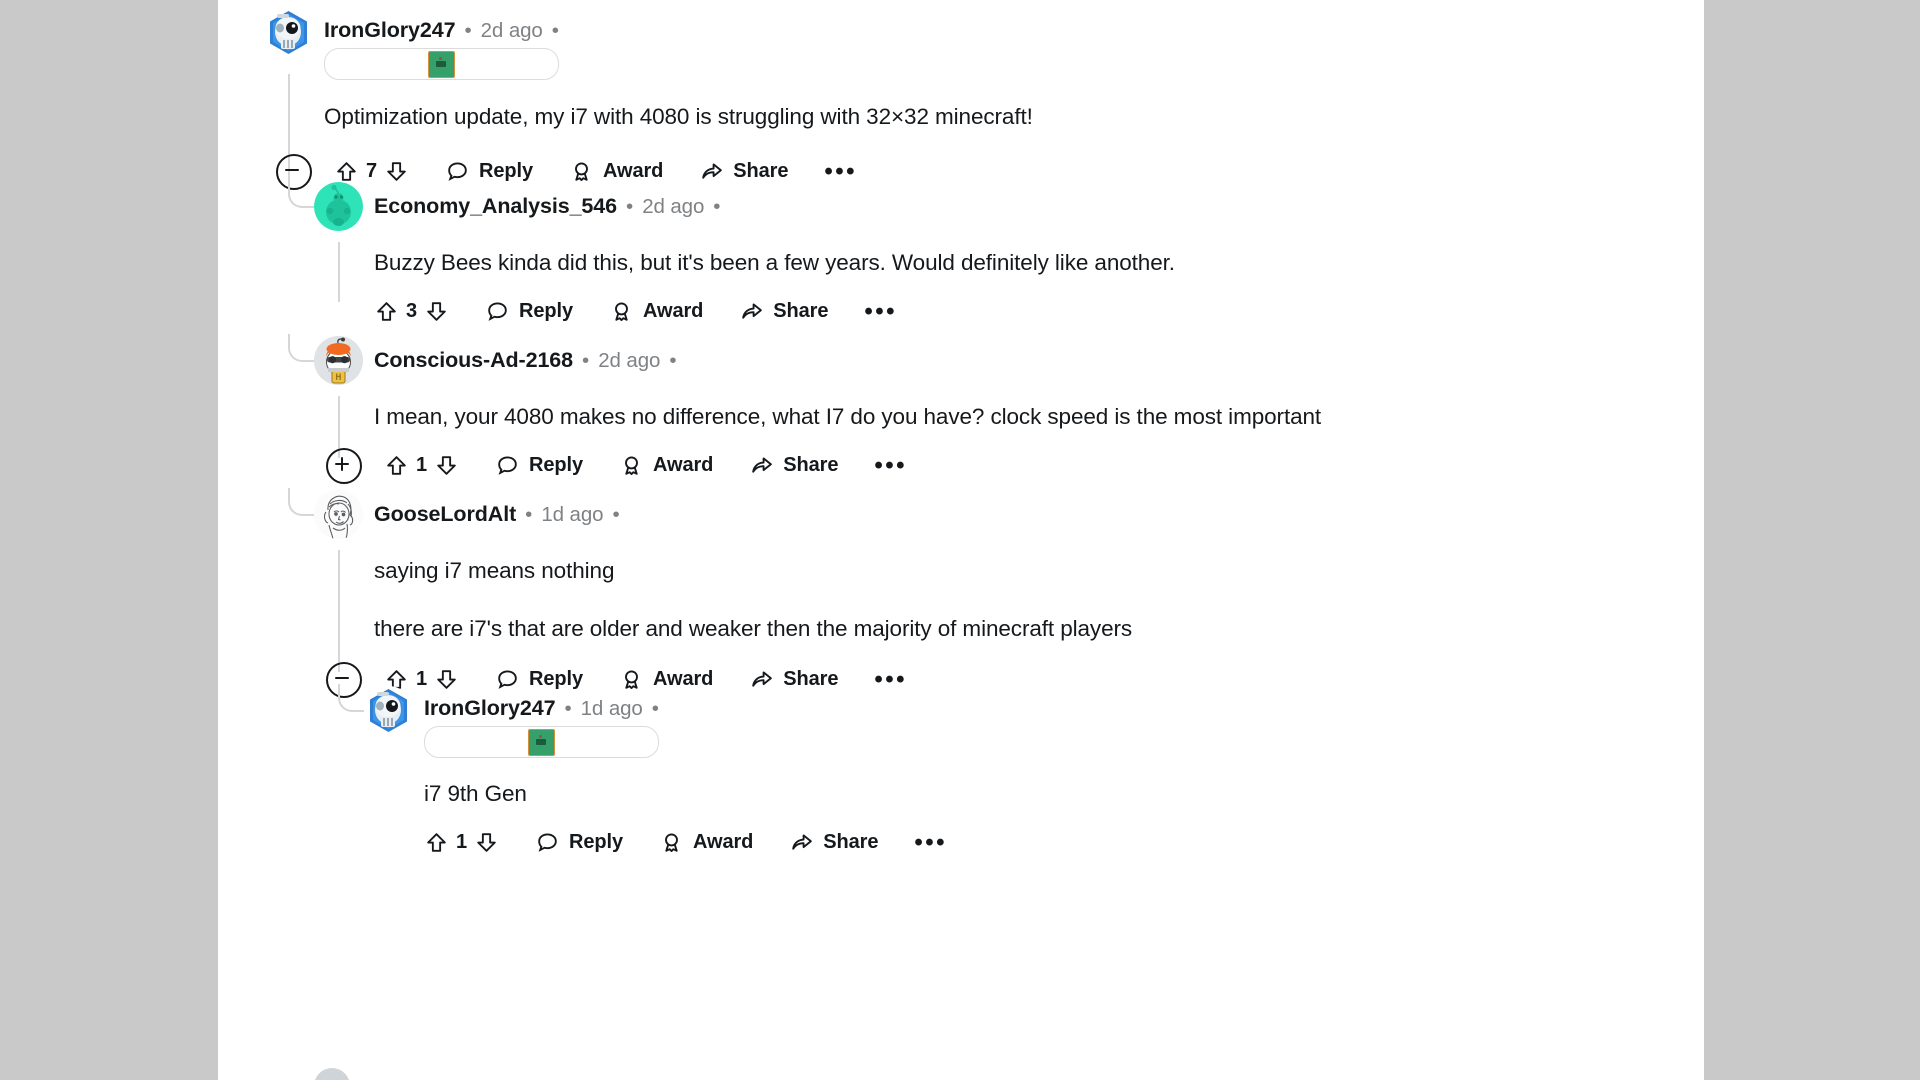 The image size is (1920, 1080). I want to click on comment-paragraph: saying i7 means nothing, so click(494, 570).